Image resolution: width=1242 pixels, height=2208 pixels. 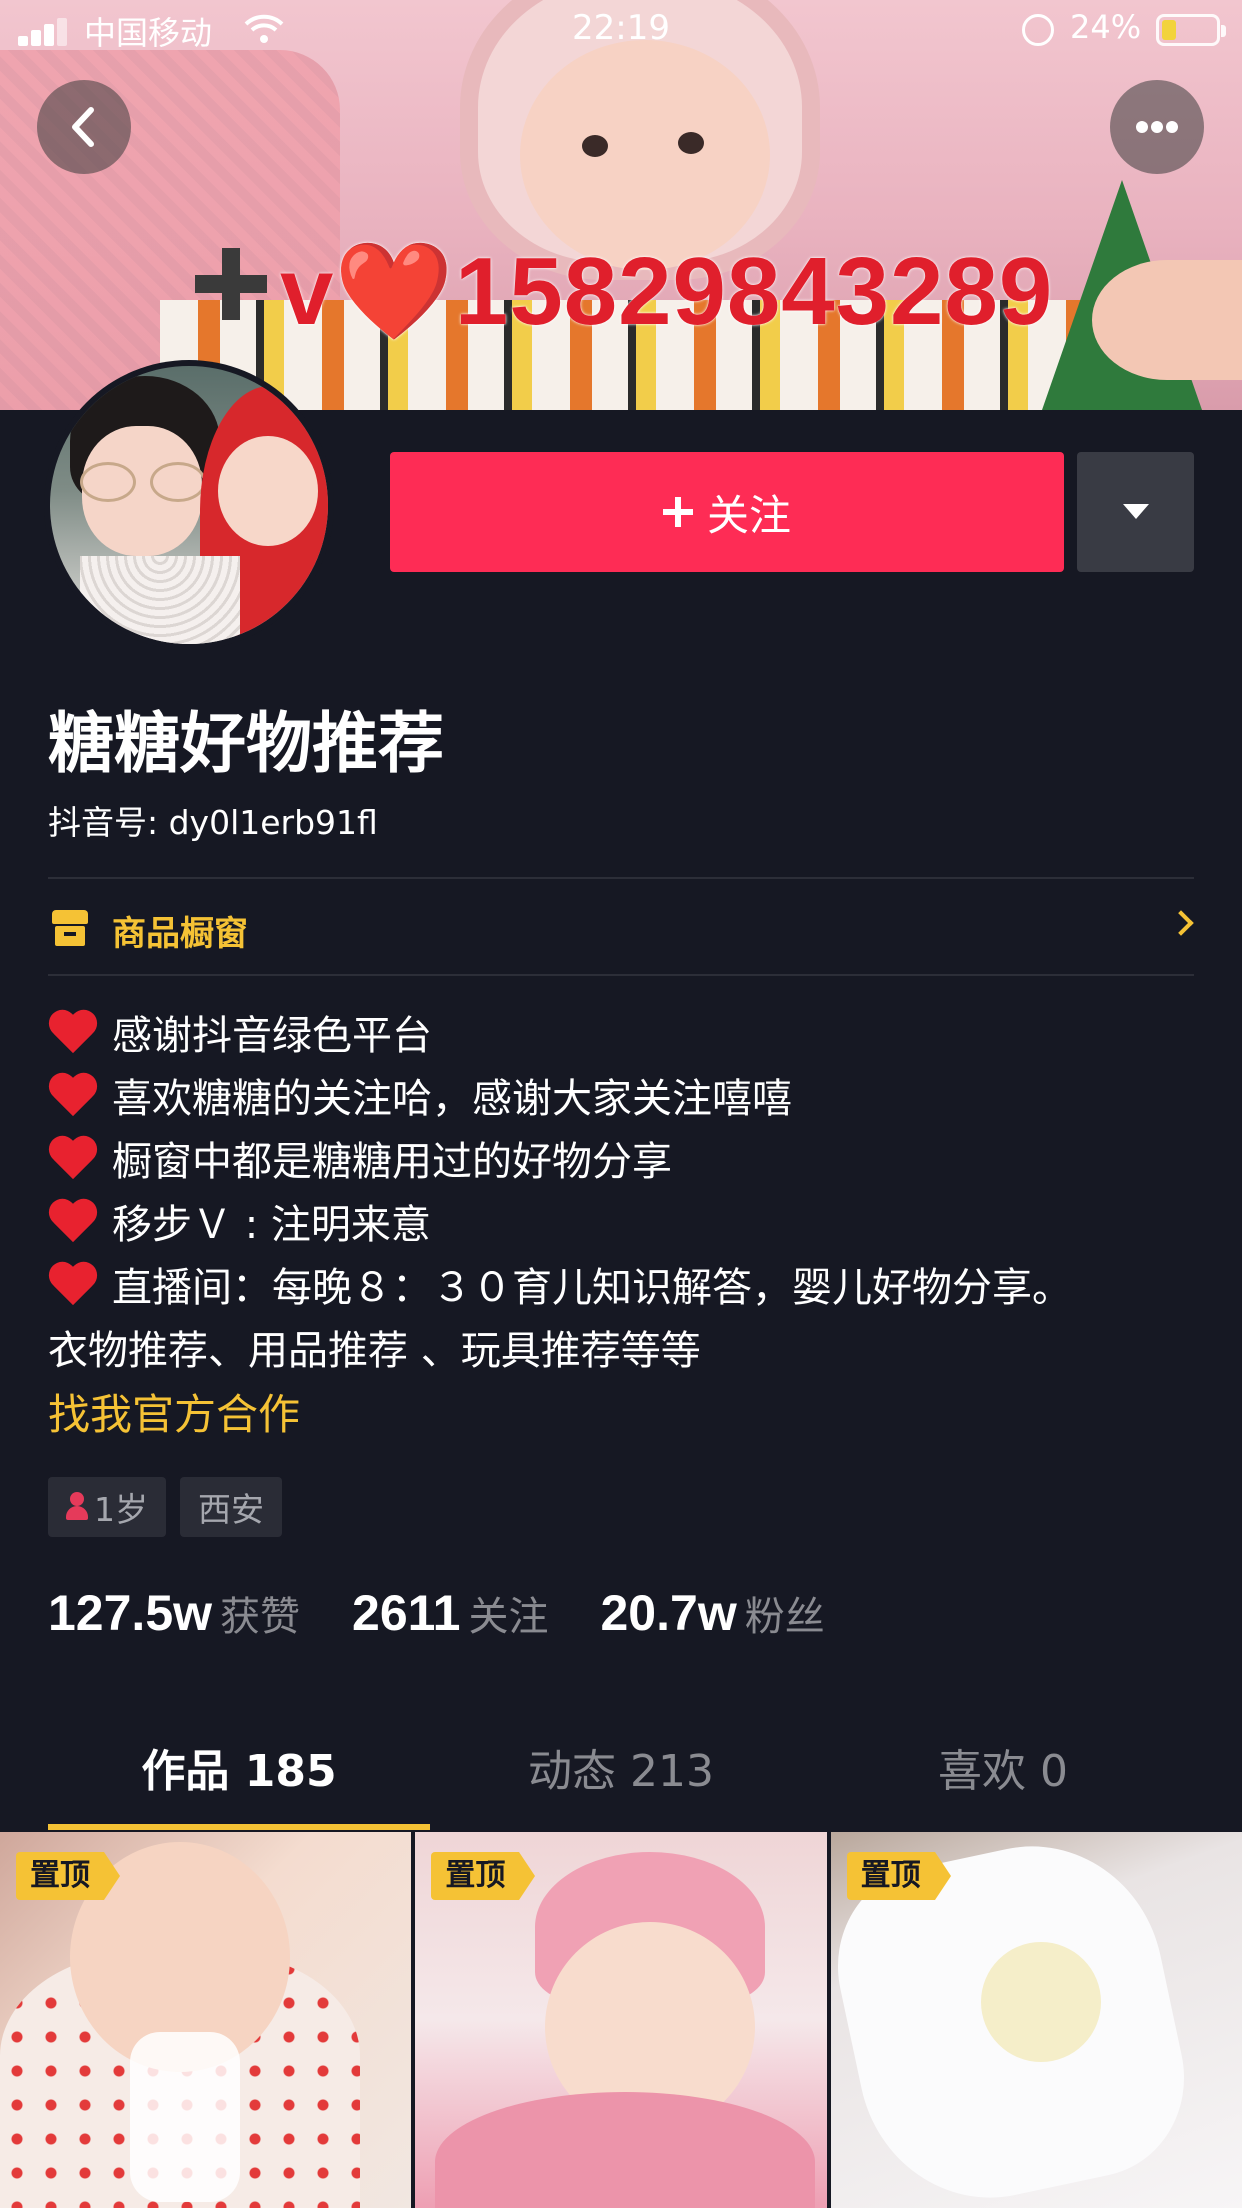 I want to click on more-button, so click(x=1157, y=127).